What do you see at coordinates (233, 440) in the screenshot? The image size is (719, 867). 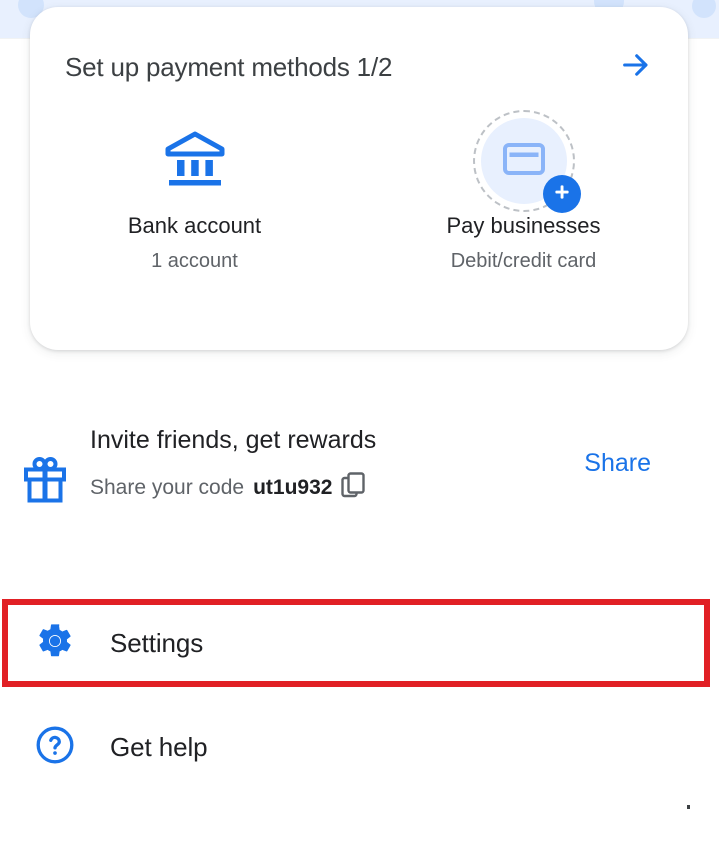 I see `invite-title: Invite friends, get rewards` at bounding box center [233, 440].